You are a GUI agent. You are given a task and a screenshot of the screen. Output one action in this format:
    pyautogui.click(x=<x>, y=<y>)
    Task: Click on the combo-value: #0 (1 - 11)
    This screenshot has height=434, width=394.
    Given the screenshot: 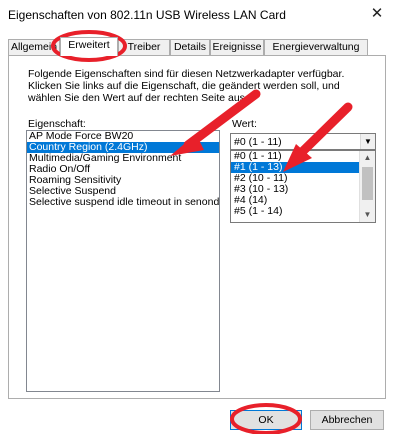 What is the action you would take?
    pyautogui.click(x=258, y=142)
    